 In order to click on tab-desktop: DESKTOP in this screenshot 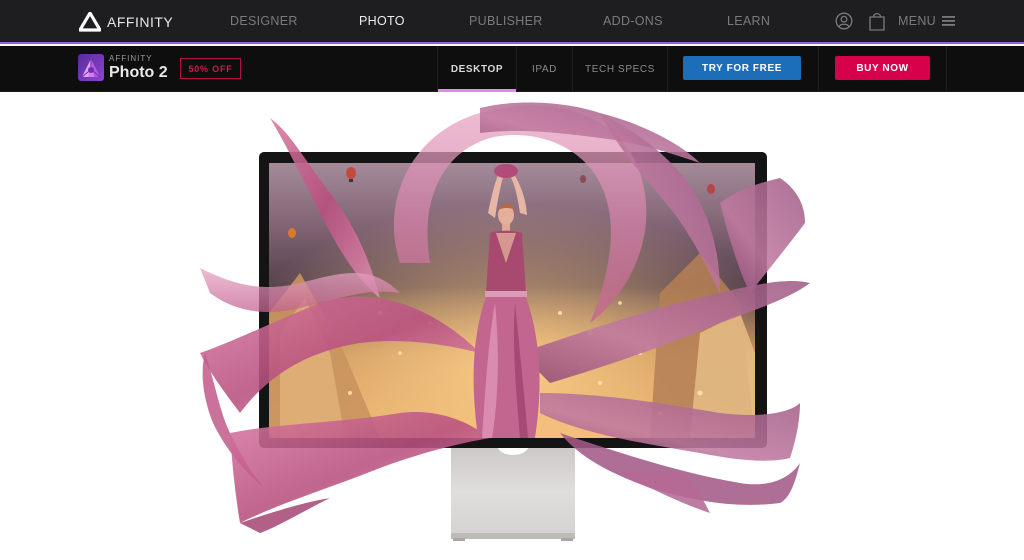, I will do `click(476, 69)`.